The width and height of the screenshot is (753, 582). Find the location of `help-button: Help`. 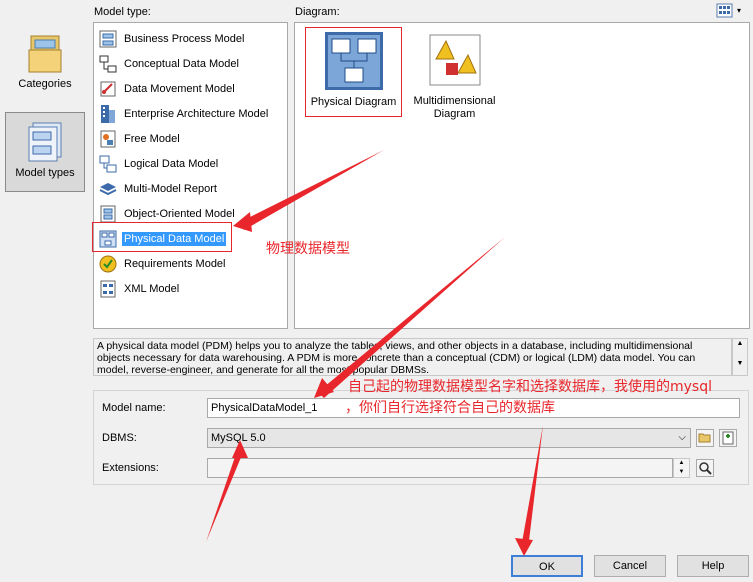

help-button: Help is located at coordinates (713, 566).